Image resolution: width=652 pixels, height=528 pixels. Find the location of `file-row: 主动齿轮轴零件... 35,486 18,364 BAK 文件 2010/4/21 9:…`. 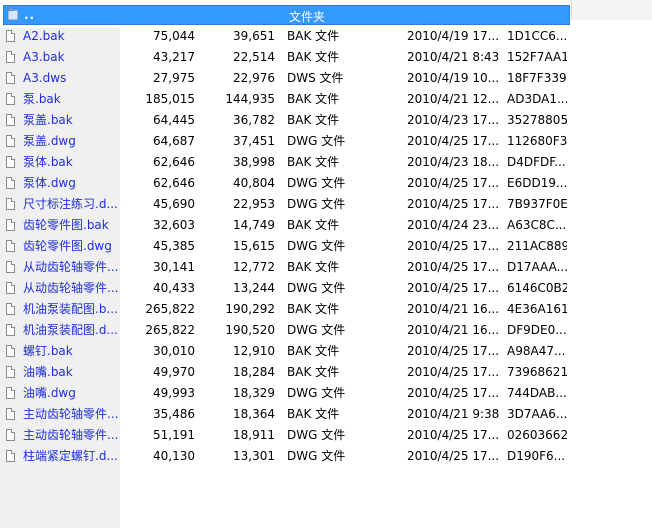

file-row: 主动齿轮轴零件... 35,486 18,364 BAK 文件 2010/4/21 9:… is located at coordinates (326, 414).